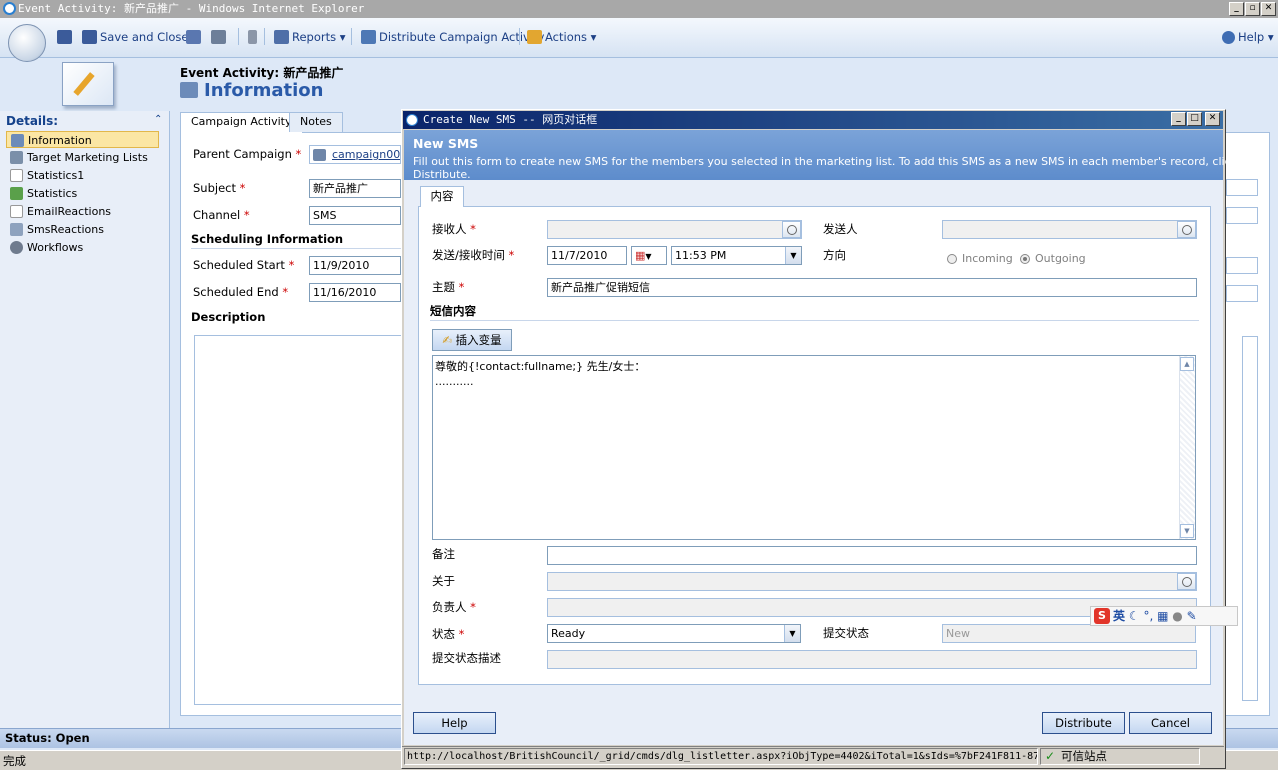 The image size is (1278, 770). What do you see at coordinates (1194, 119) in the screenshot?
I see `dialog-maximize-icon: □` at bounding box center [1194, 119].